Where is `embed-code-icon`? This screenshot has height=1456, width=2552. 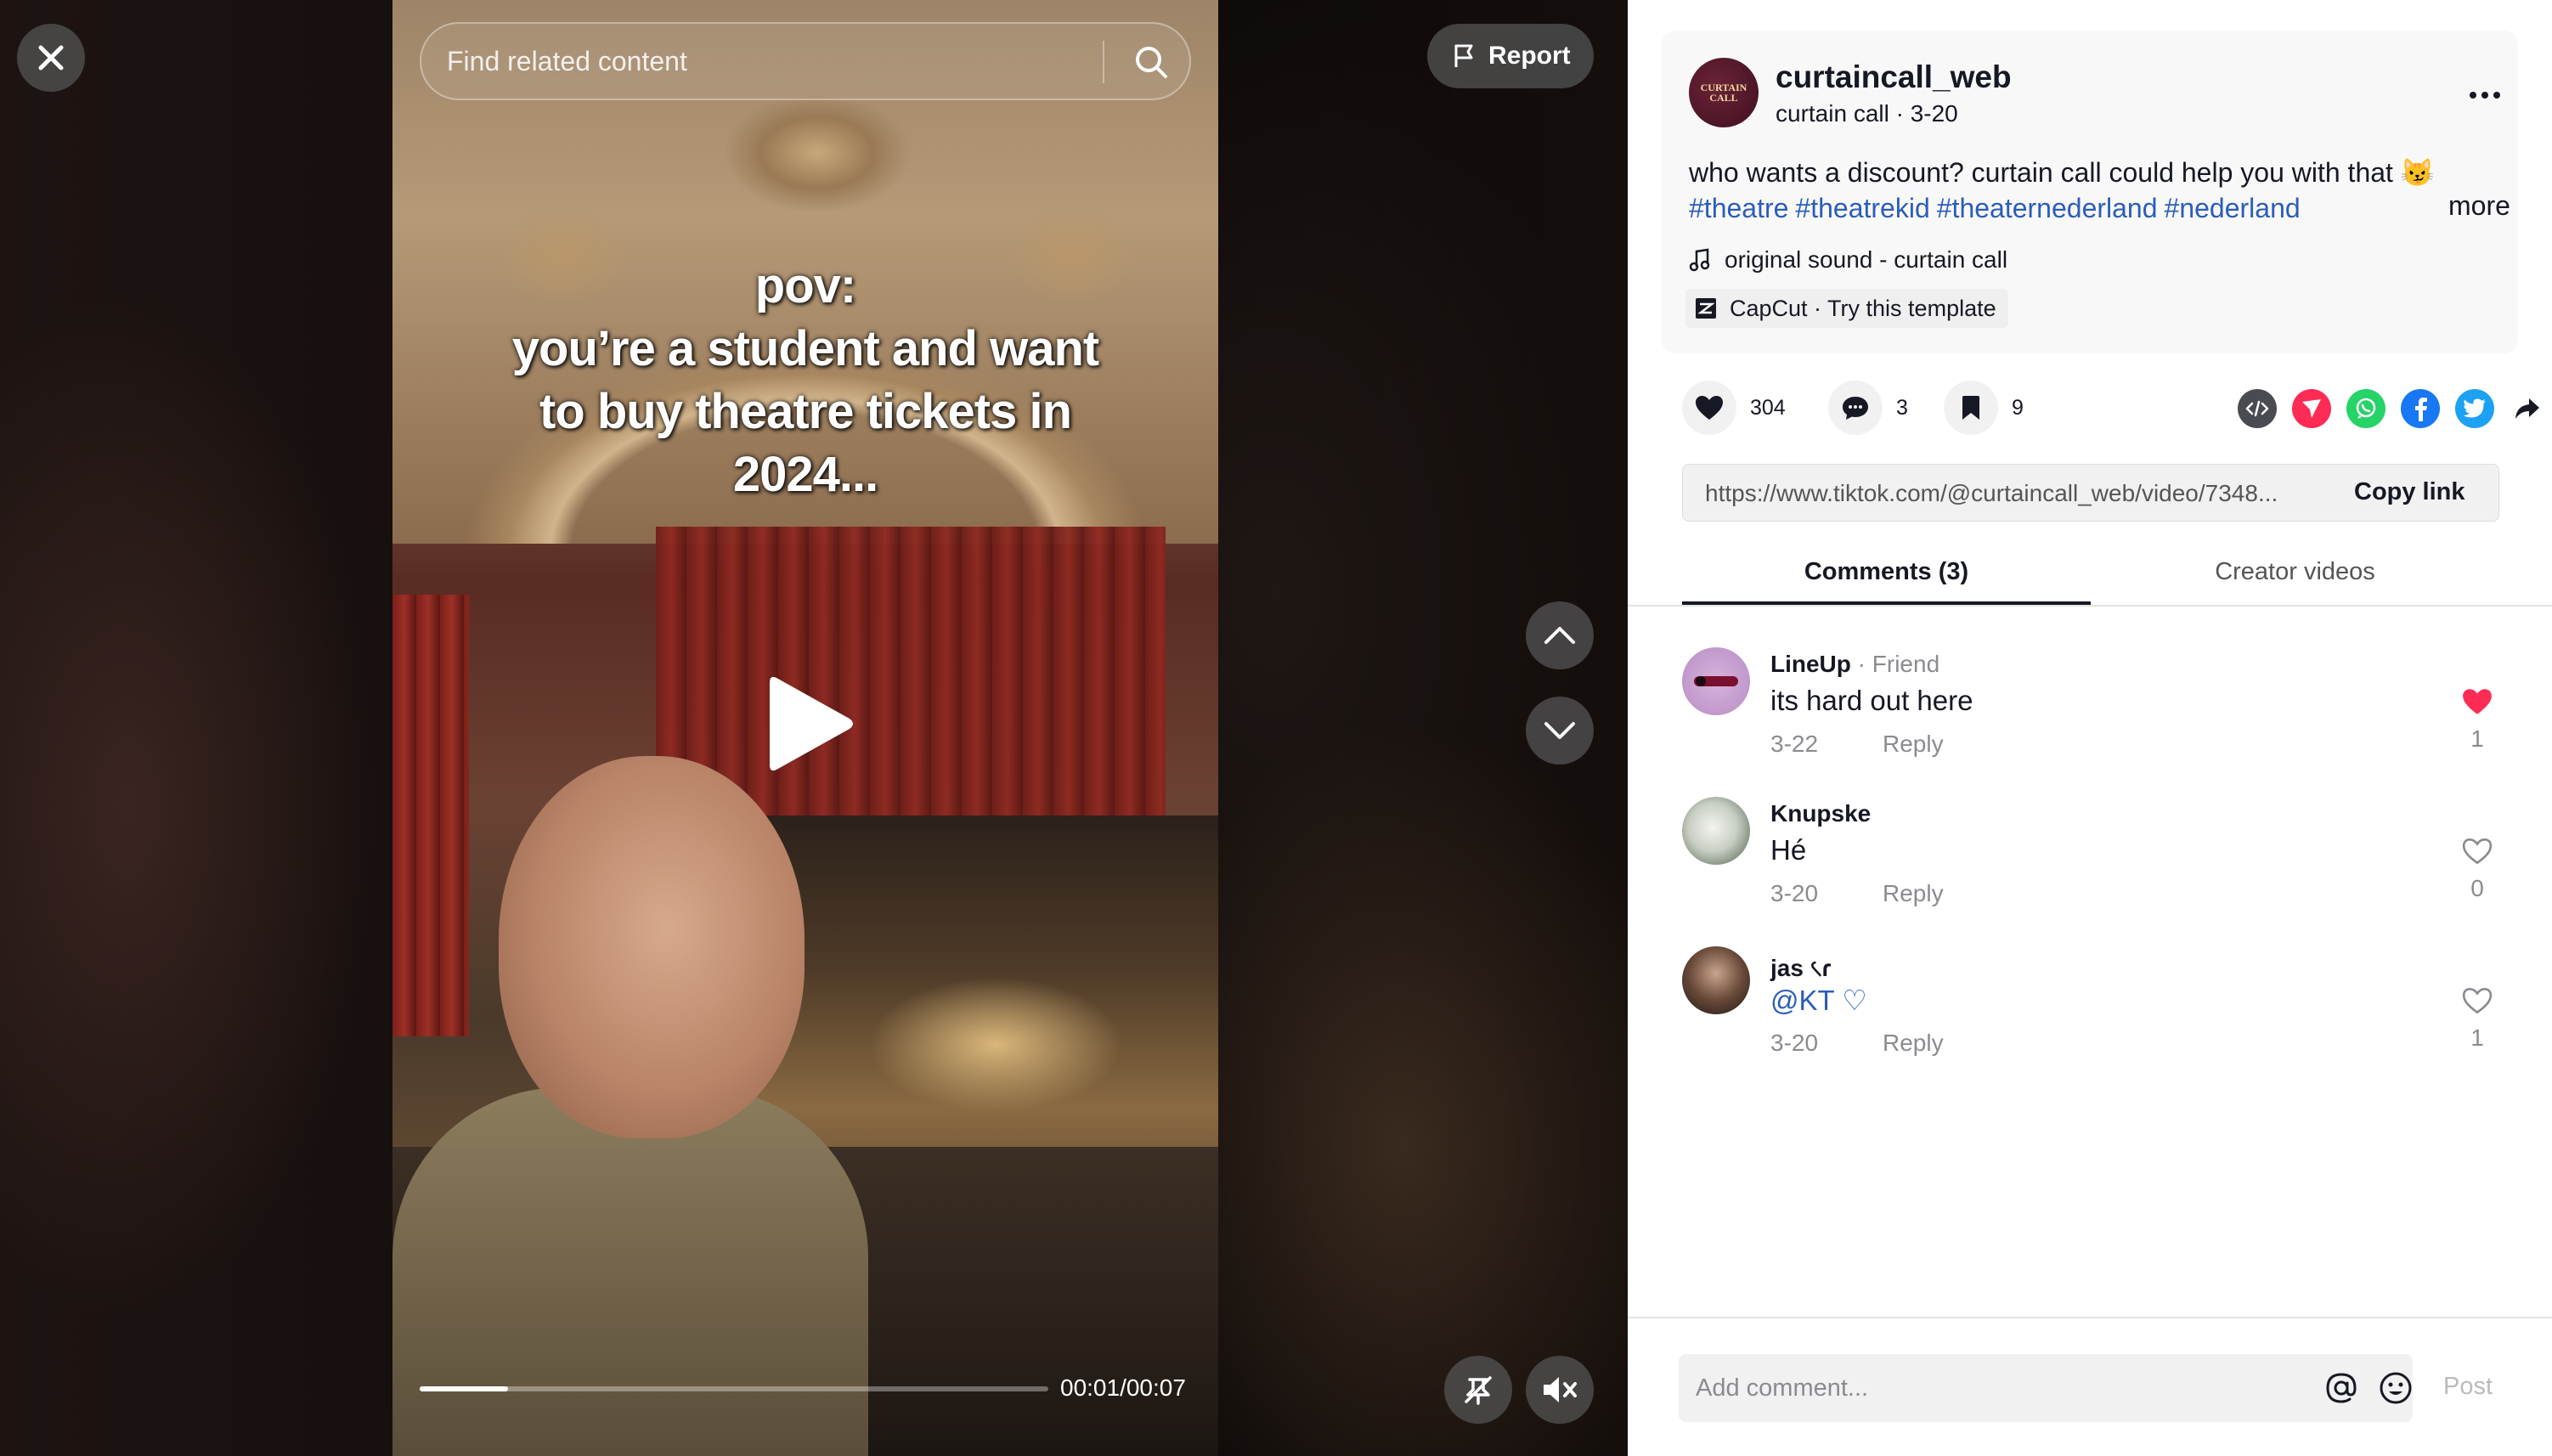 embed-code-icon is located at coordinates (2257, 409).